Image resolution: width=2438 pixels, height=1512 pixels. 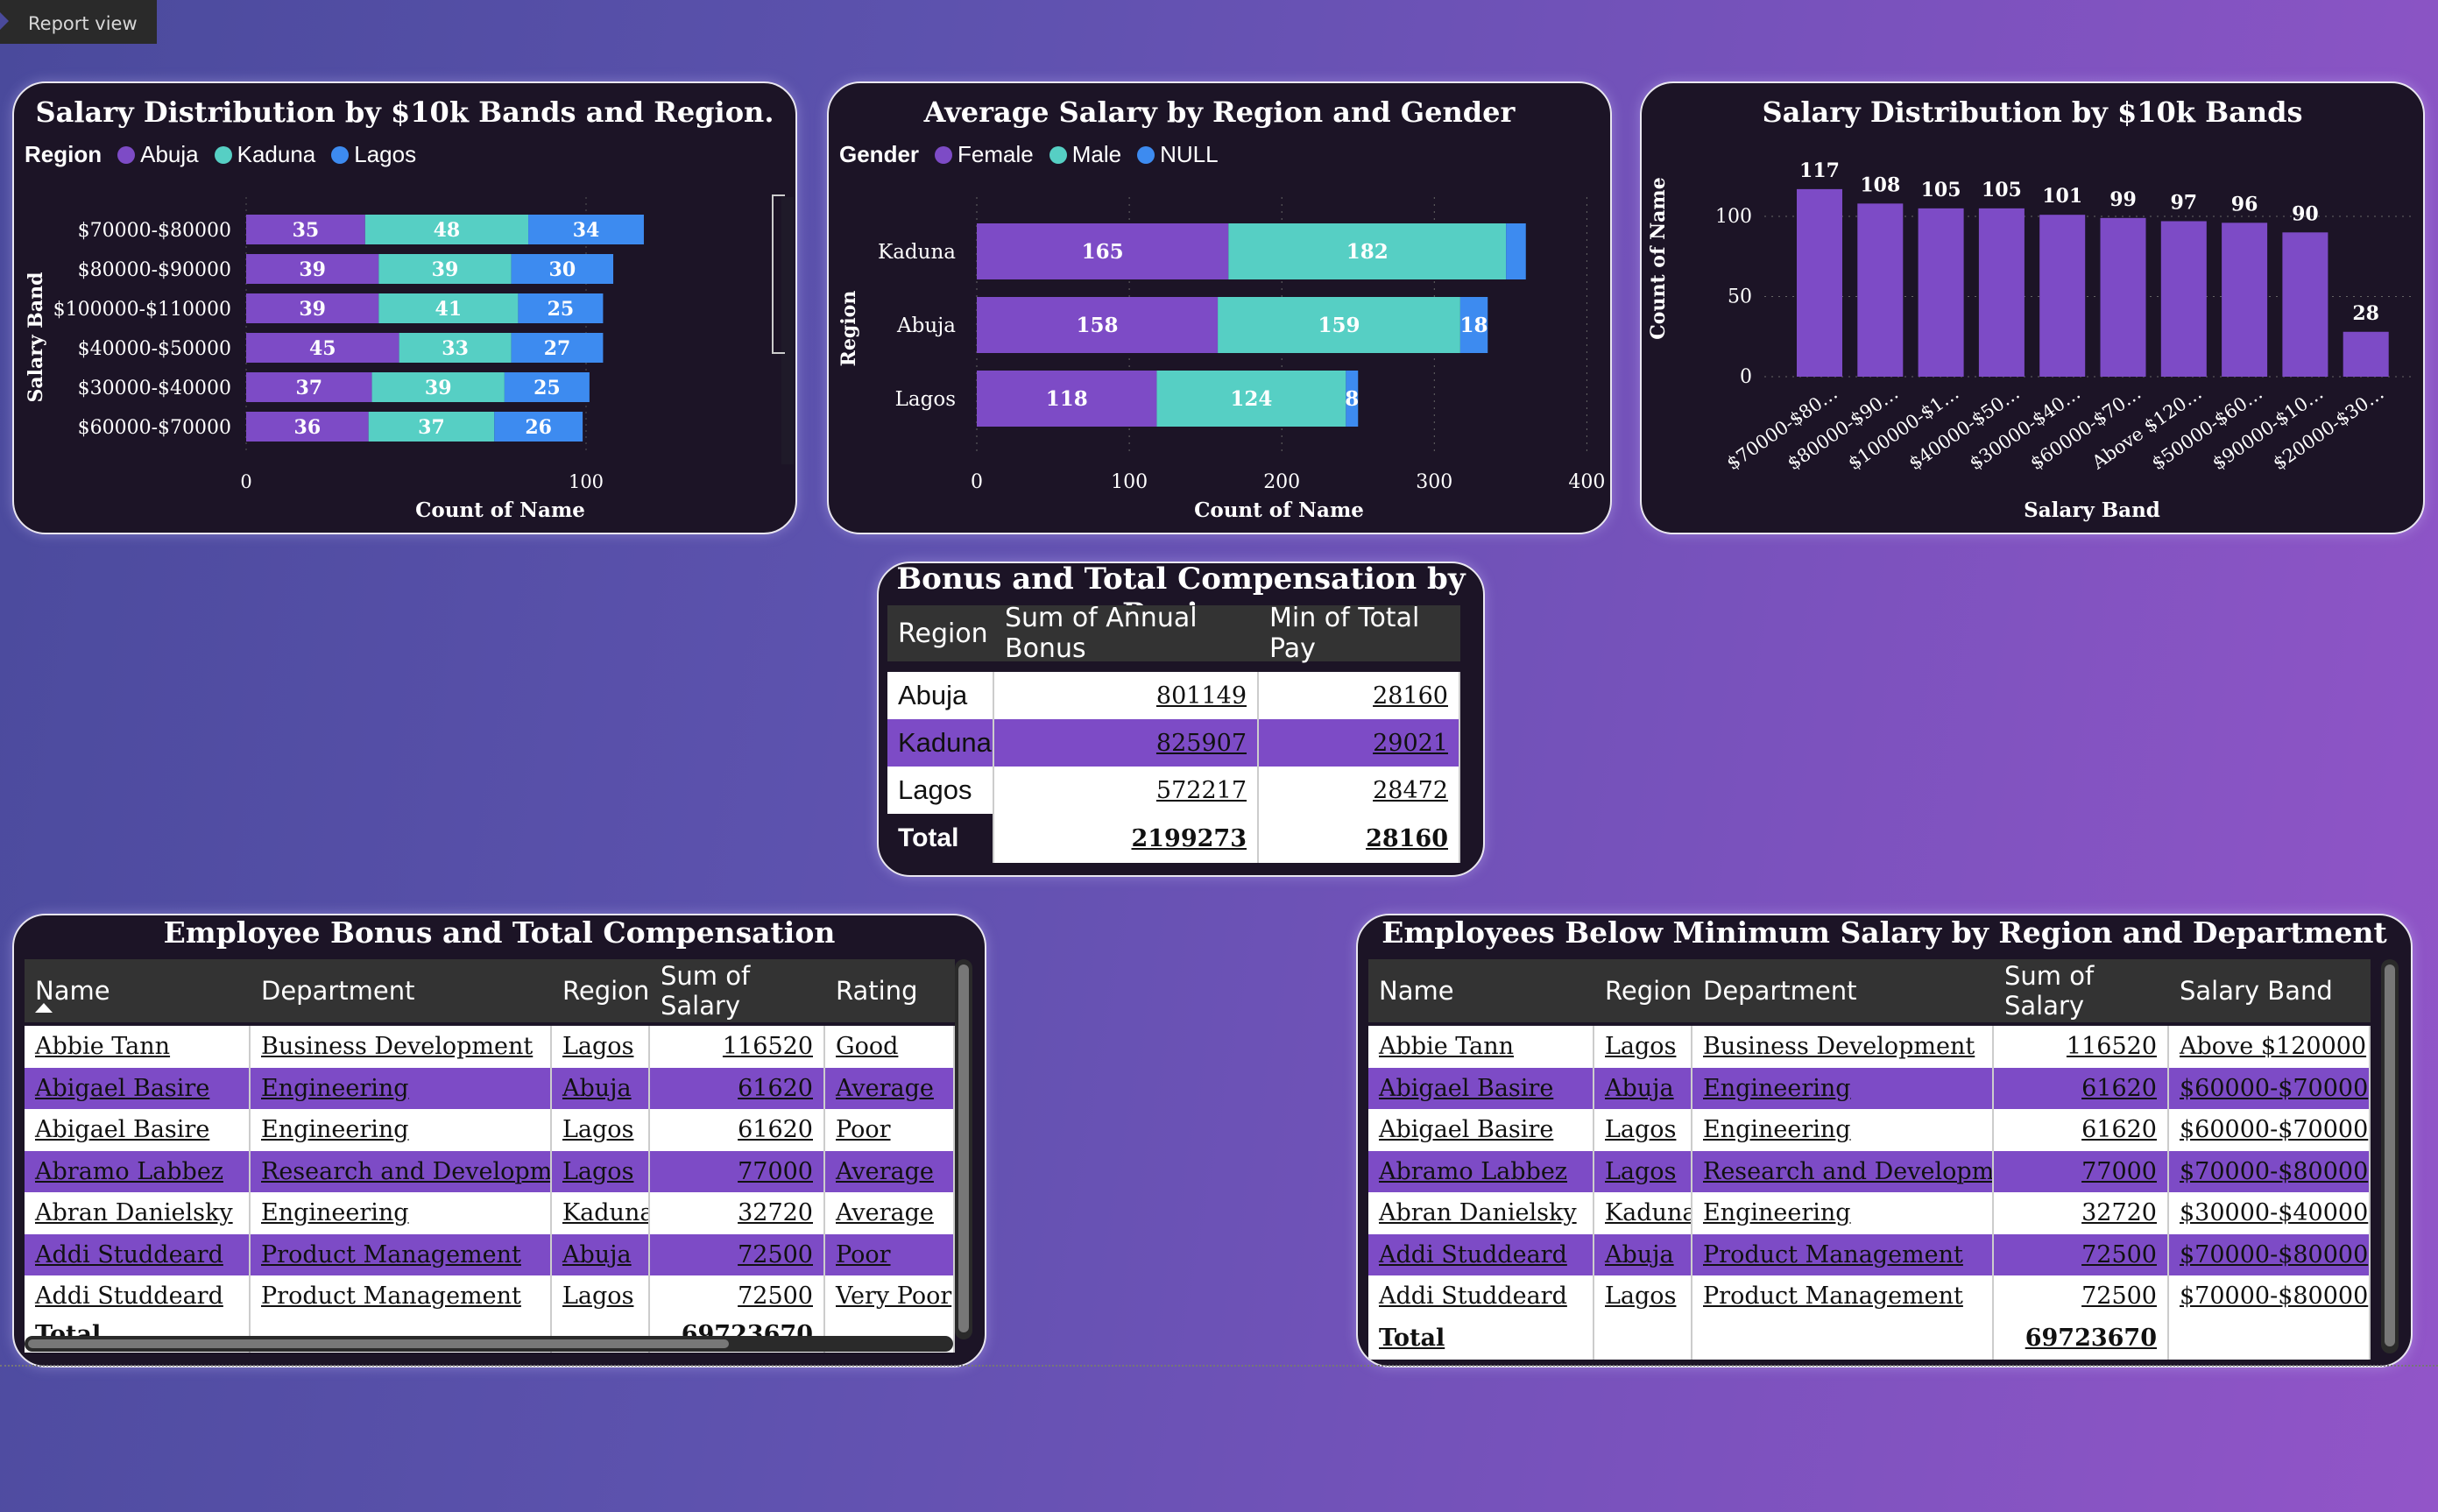 What do you see at coordinates (890, 1047) in the screenshot?
I see `table-cell: Good` at bounding box center [890, 1047].